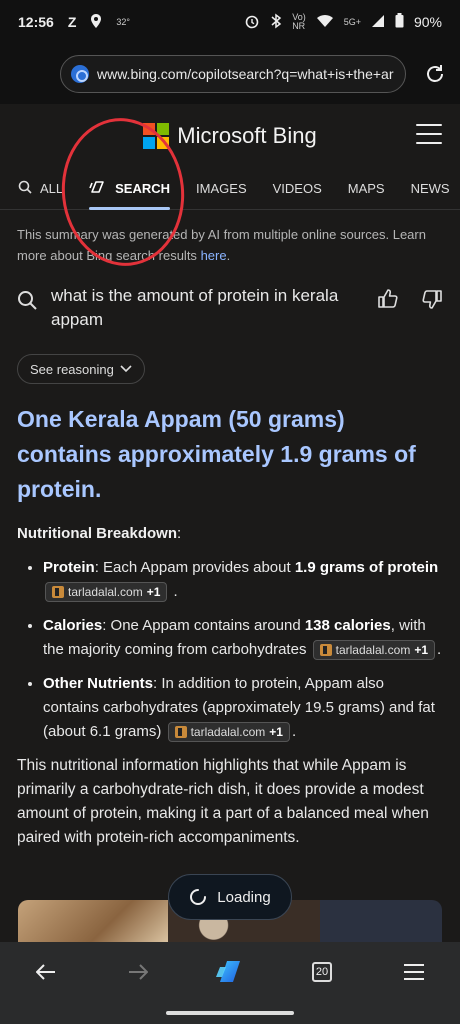  What do you see at coordinates (352, 22) in the screenshot?
I see `signal-label: 5G+` at bounding box center [352, 22].